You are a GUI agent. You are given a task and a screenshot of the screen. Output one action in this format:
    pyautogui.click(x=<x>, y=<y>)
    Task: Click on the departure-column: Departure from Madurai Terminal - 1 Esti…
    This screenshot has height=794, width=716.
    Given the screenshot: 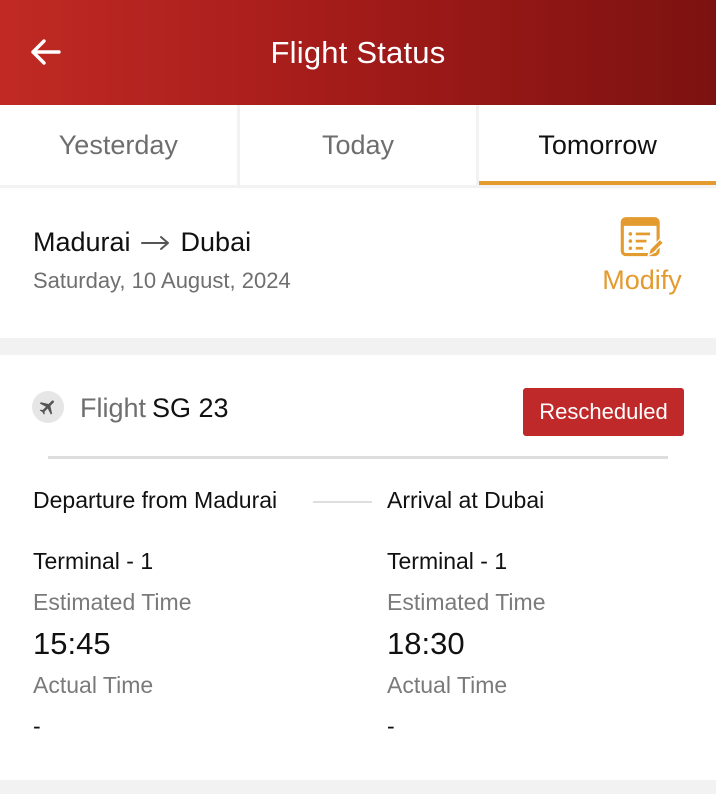 What is the action you would take?
    pyautogui.click(x=155, y=613)
    